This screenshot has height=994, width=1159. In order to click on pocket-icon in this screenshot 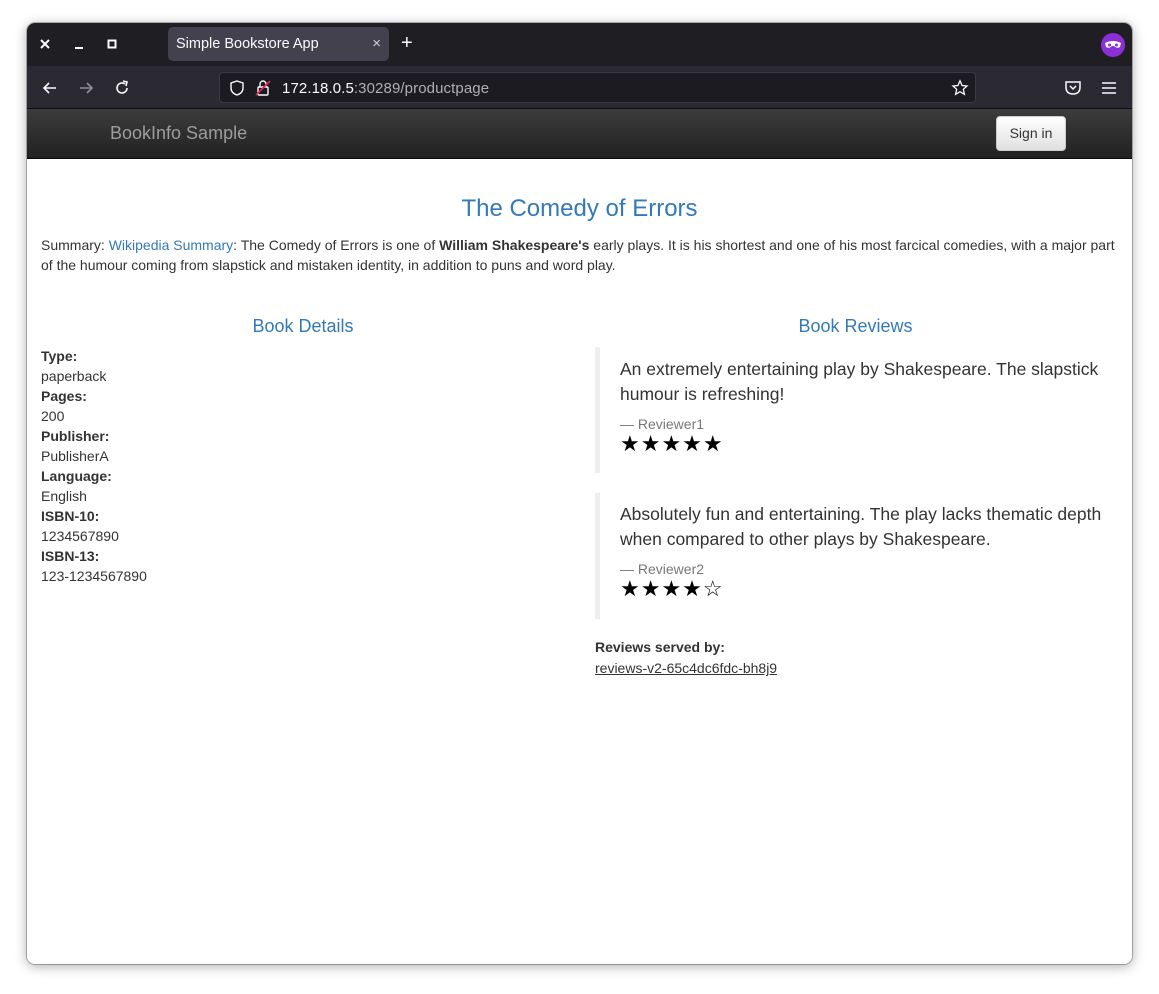, I will do `click(1073, 88)`.